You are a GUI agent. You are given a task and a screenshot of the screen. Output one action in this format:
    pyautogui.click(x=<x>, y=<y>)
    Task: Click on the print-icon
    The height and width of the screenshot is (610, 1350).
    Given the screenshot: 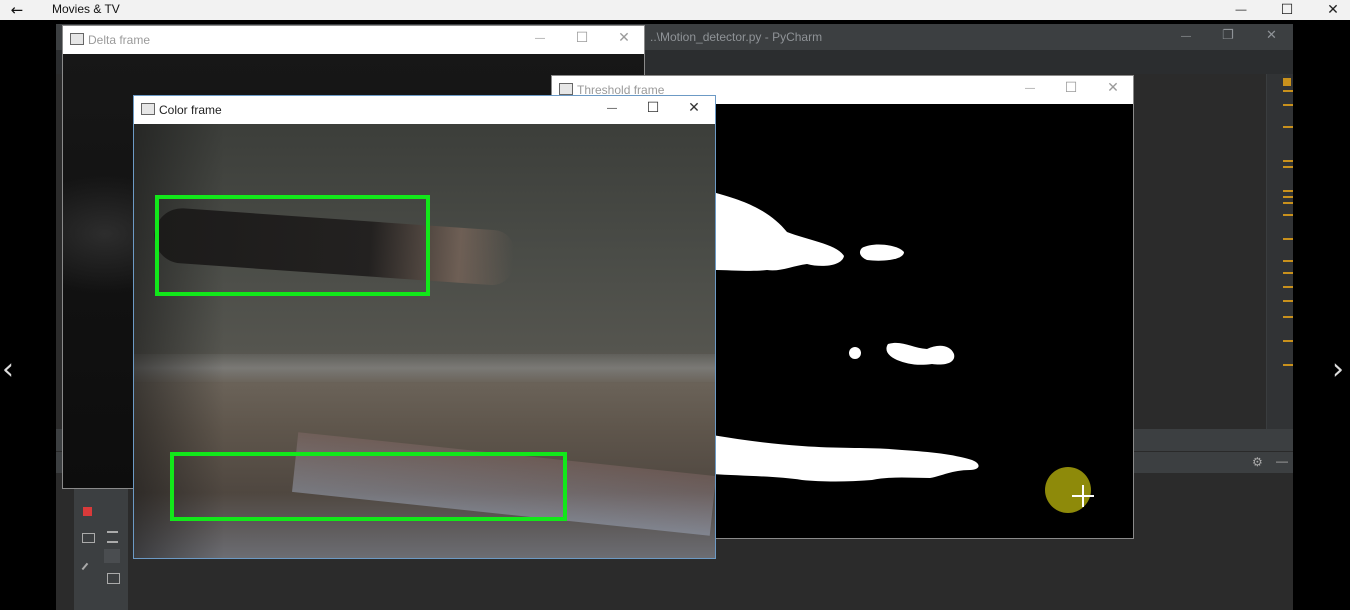 What is the action you would take?
    pyautogui.click(x=113, y=578)
    